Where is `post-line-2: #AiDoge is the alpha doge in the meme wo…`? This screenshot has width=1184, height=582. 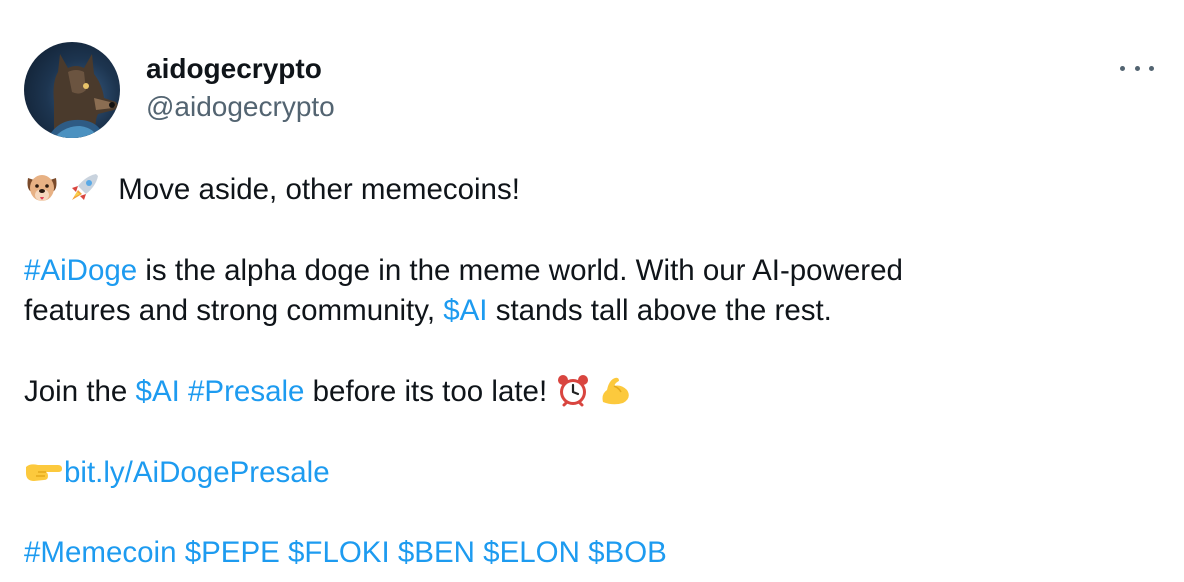 post-line-2: #AiDoge is the alpha doge in the meme wo… is located at coordinates (463, 271).